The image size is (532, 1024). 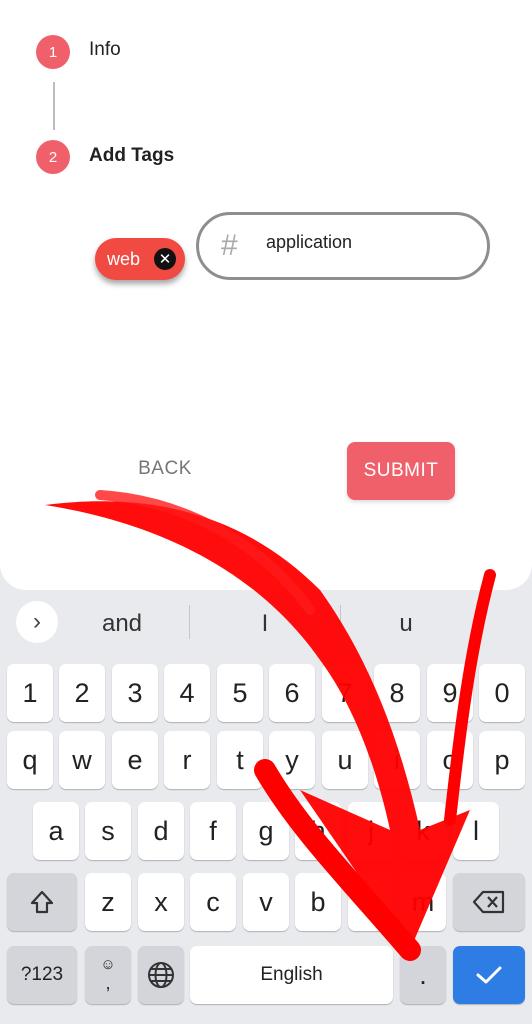 I want to click on key-i: i, so click(x=397, y=760).